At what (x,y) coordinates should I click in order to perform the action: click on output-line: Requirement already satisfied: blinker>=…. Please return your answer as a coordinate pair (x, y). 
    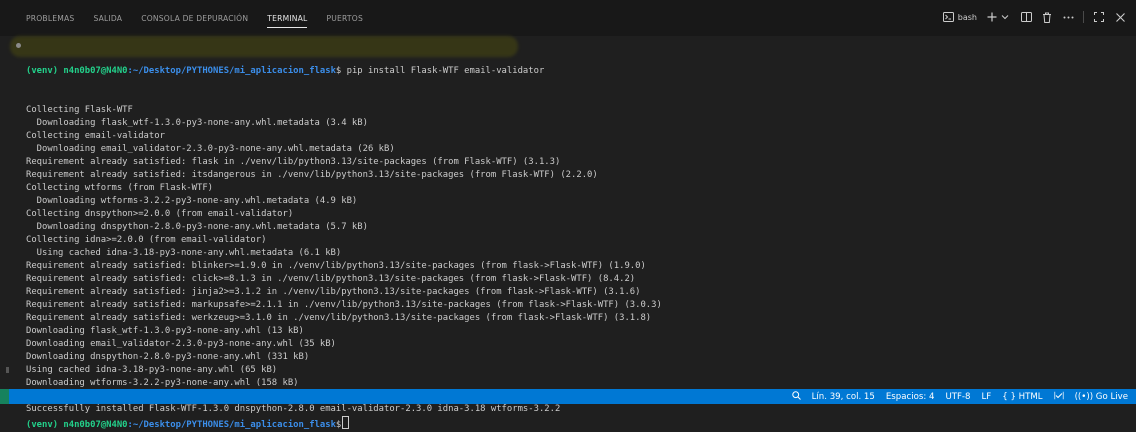
    Looking at the image, I should click on (336, 266).